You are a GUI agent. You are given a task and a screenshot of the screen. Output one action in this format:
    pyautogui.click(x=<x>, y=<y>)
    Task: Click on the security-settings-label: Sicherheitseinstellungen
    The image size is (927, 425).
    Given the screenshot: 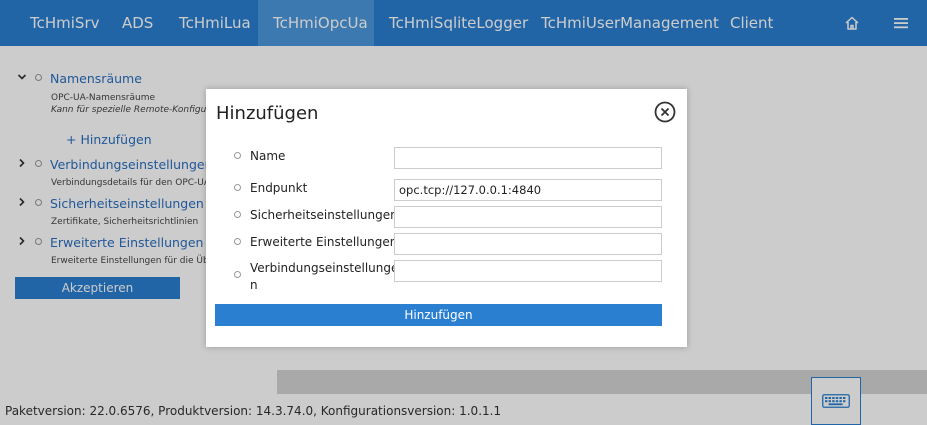 What is the action you would take?
    pyautogui.click(x=324, y=215)
    